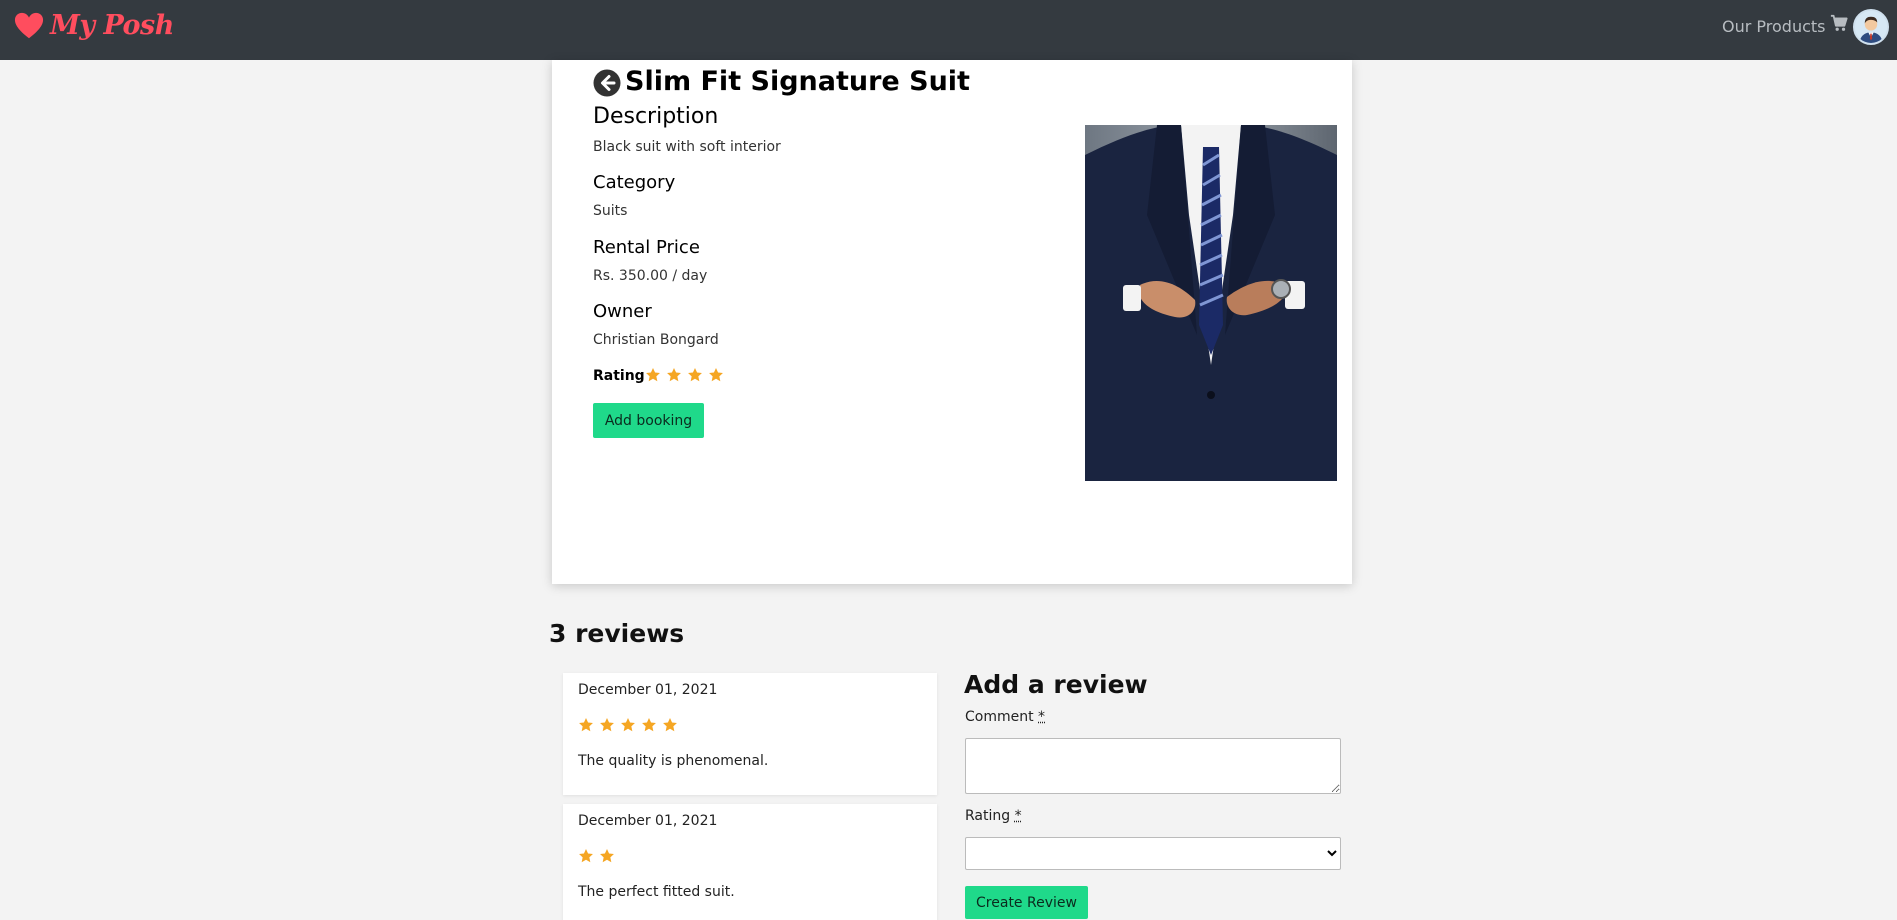 This screenshot has width=1897, height=920. I want to click on comment-label-text: Comment, so click(999, 717).